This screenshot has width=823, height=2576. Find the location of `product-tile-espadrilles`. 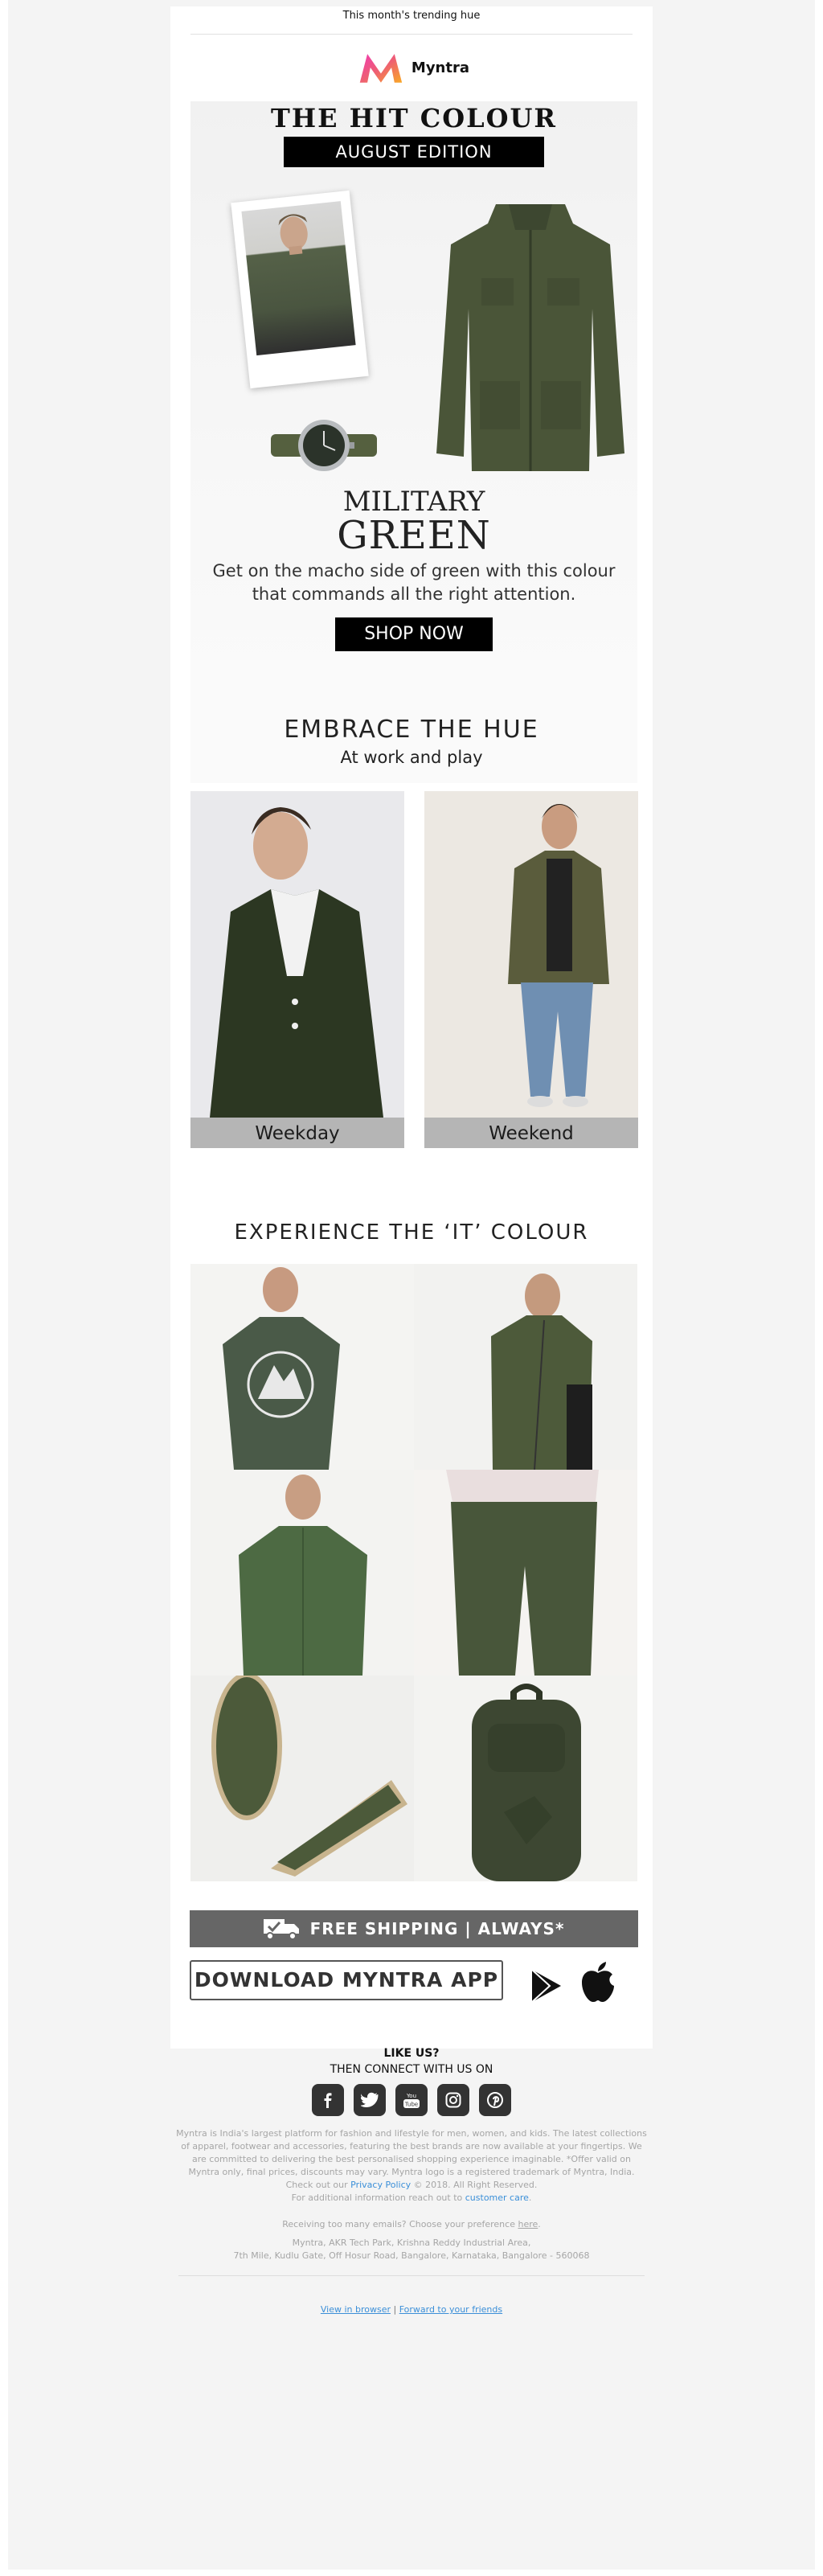

product-tile-espadrilles is located at coordinates (302, 1778).